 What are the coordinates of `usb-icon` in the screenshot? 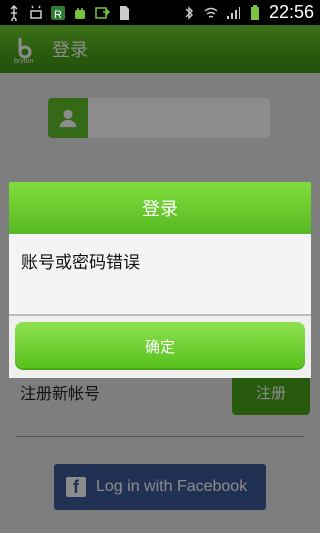 It's located at (14, 12).